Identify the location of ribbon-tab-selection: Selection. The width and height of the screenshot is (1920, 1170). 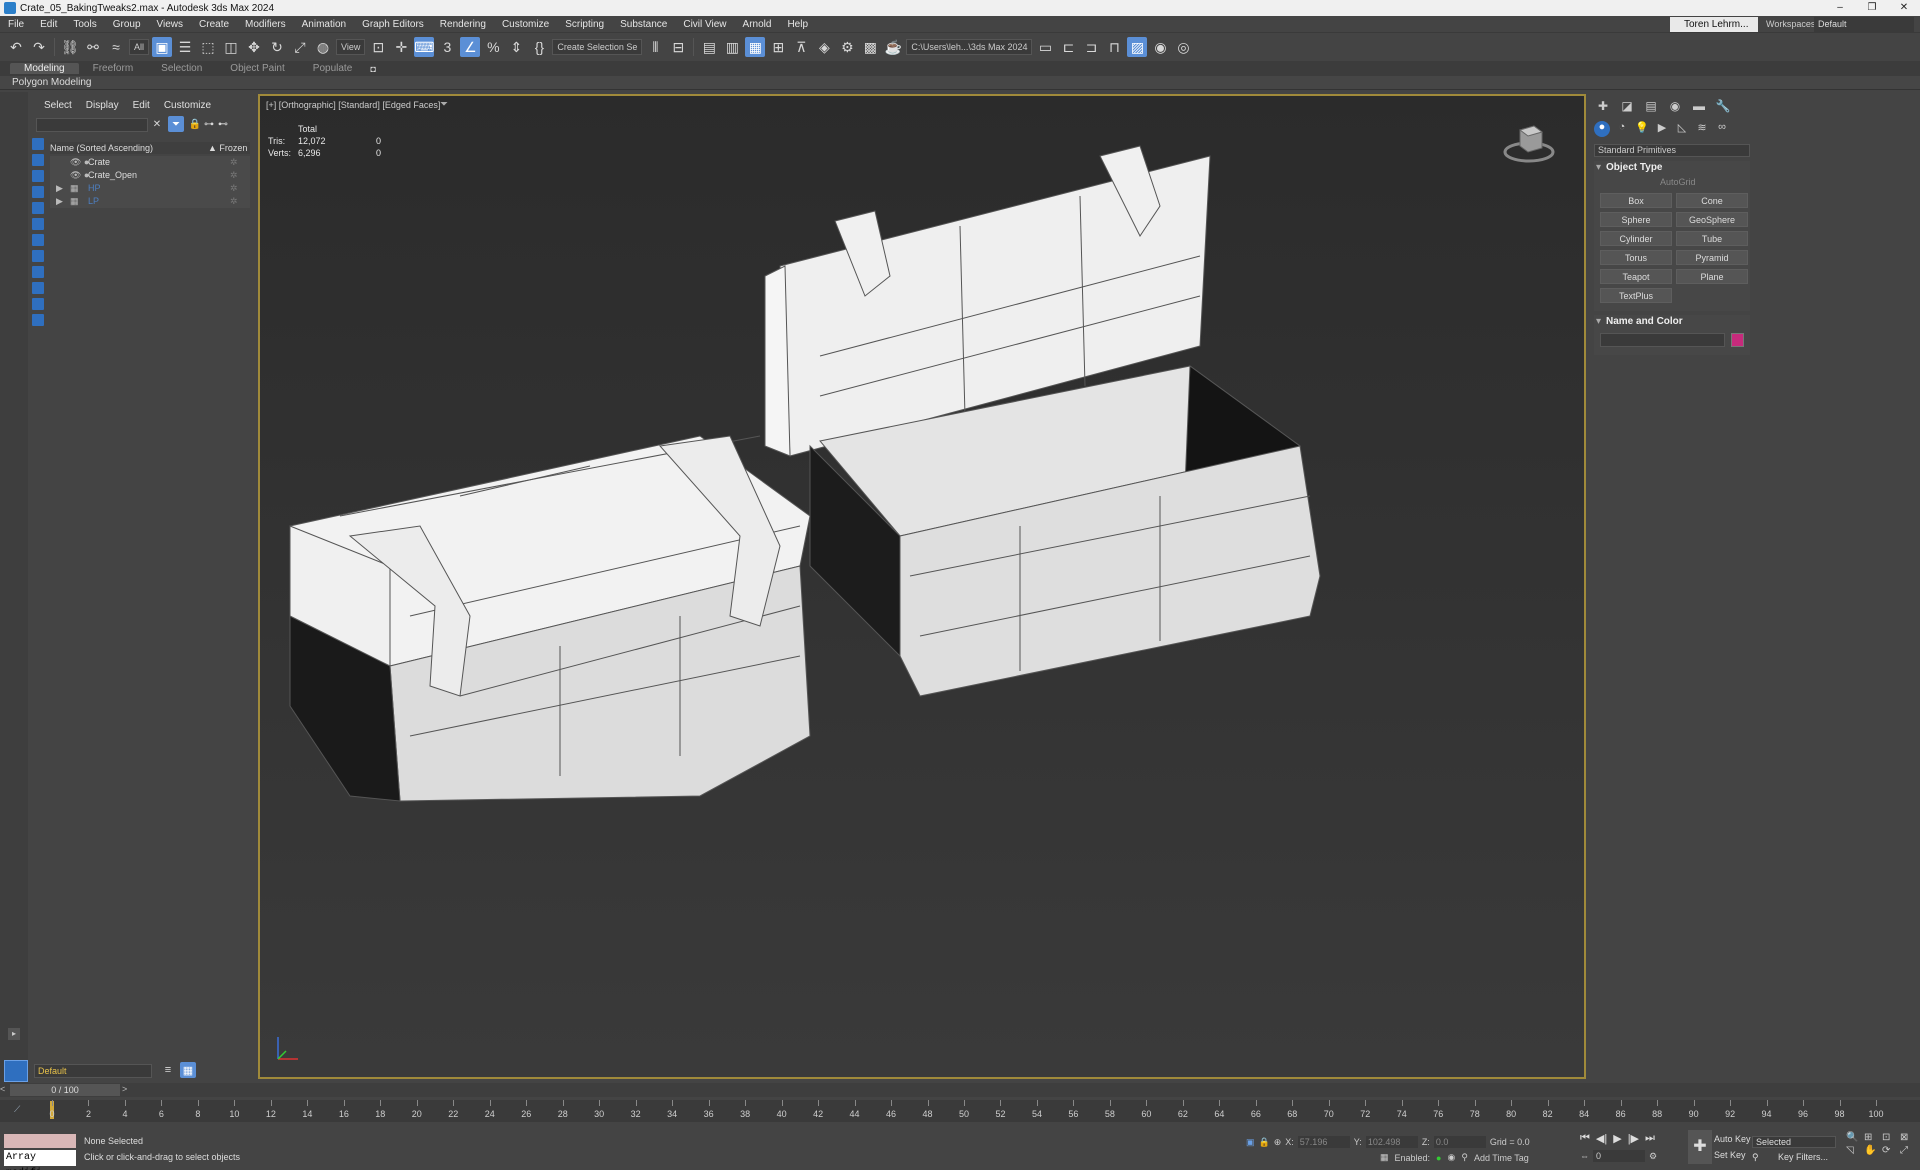
(181, 68).